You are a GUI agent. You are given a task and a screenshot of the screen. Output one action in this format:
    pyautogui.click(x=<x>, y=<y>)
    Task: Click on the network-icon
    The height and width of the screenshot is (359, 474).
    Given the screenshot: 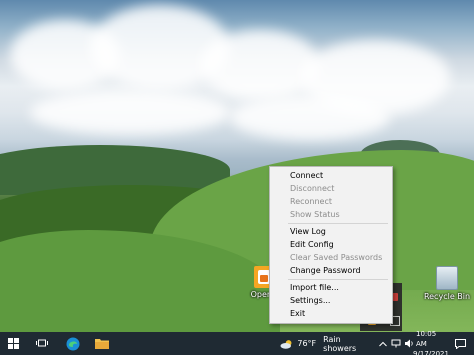 What is the action you would take?
    pyautogui.click(x=396, y=343)
    